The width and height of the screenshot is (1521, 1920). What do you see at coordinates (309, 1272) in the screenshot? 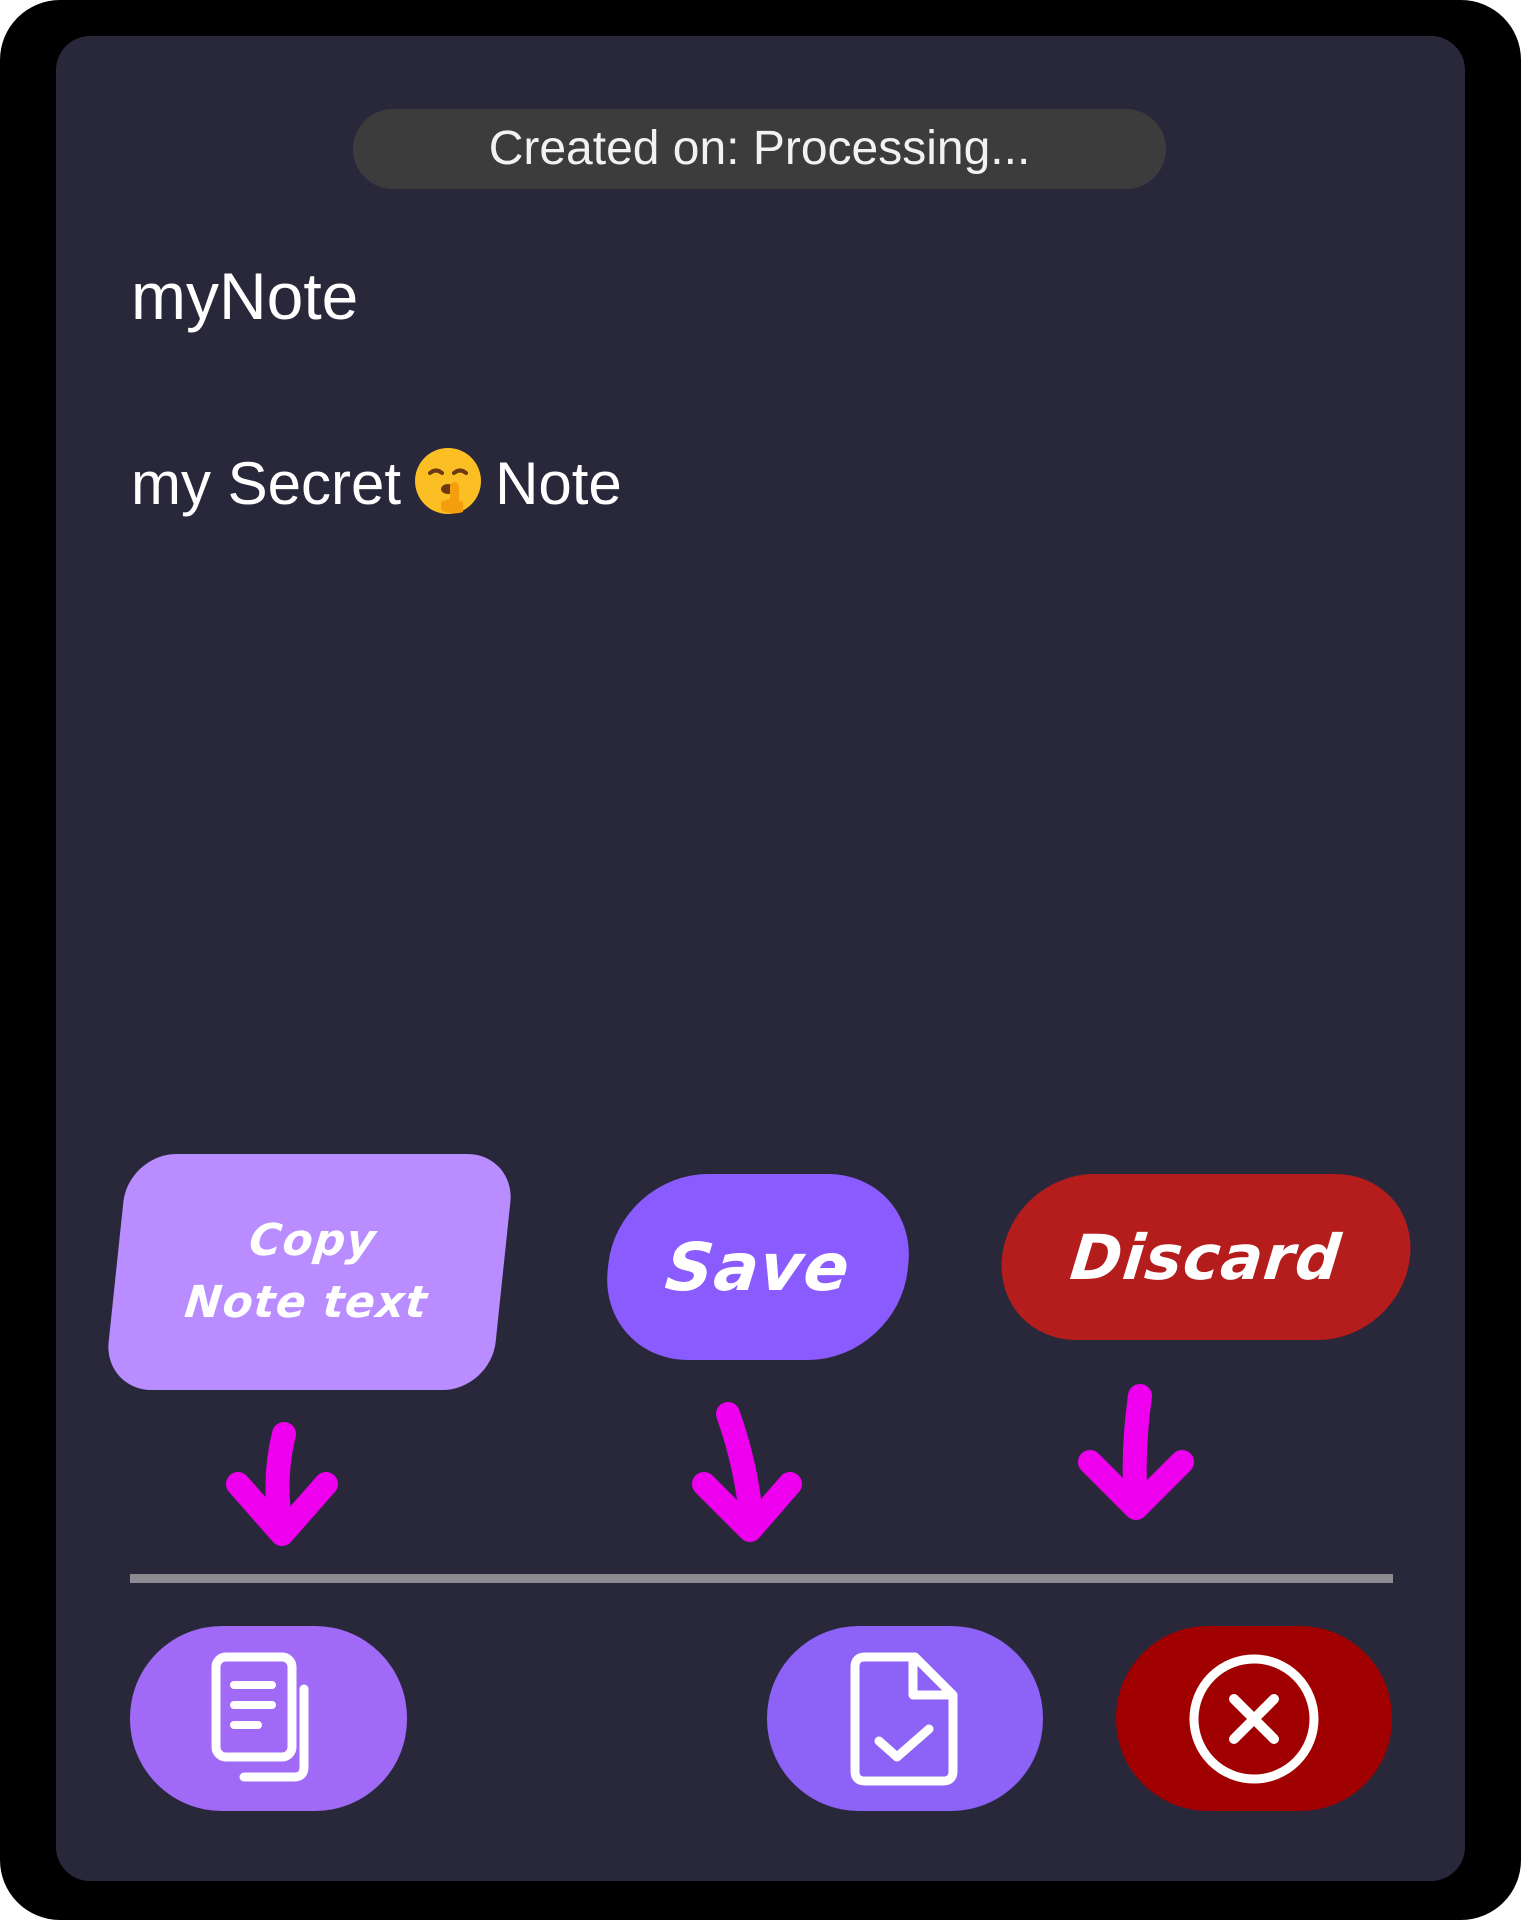
I see `copy-note-text-callout: Copy Note text` at bounding box center [309, 1272].